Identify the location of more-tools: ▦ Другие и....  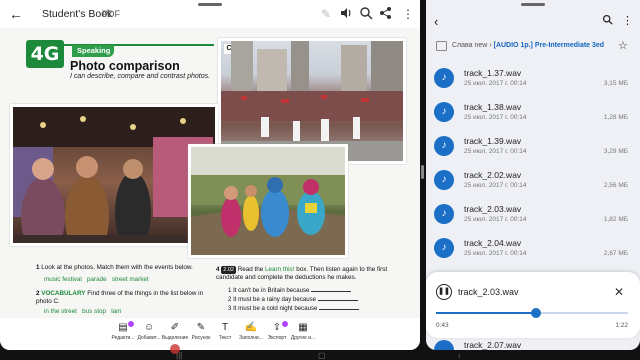
(303, 334).